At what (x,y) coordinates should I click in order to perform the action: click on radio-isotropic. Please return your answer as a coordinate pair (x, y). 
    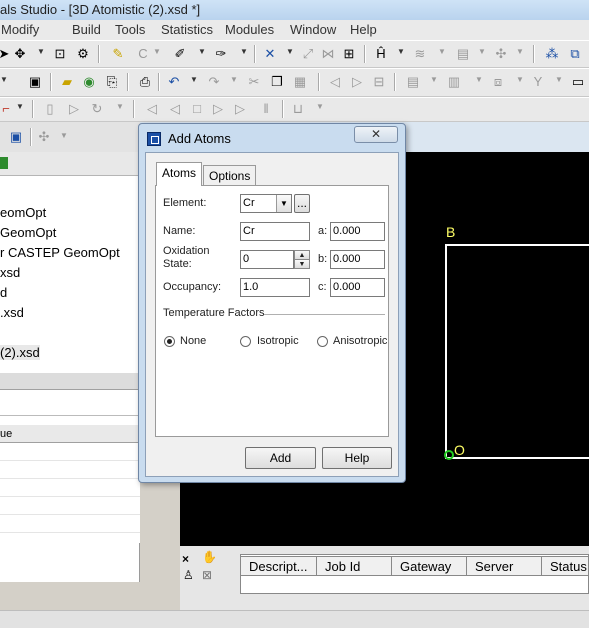
    Looking at the image, I should click on (245, 341).